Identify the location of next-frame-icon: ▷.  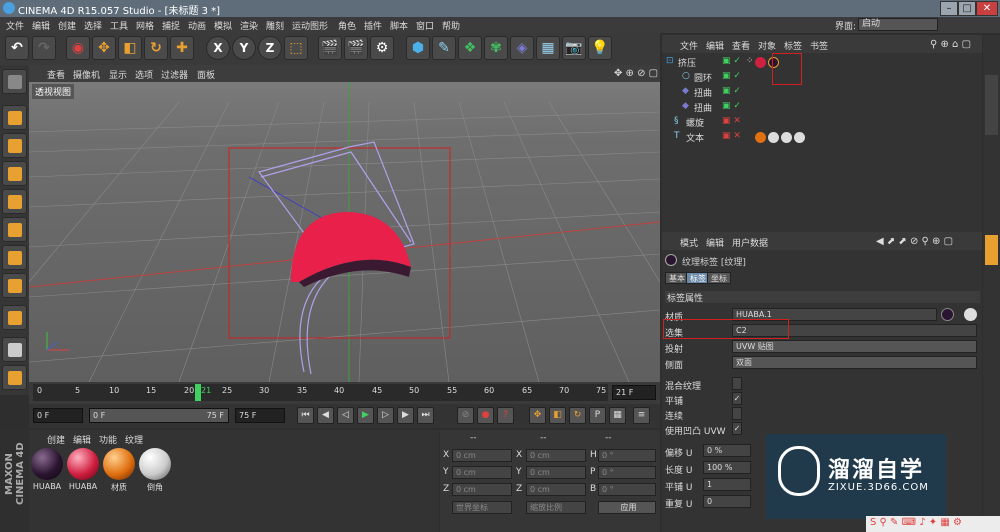
(385, 415).